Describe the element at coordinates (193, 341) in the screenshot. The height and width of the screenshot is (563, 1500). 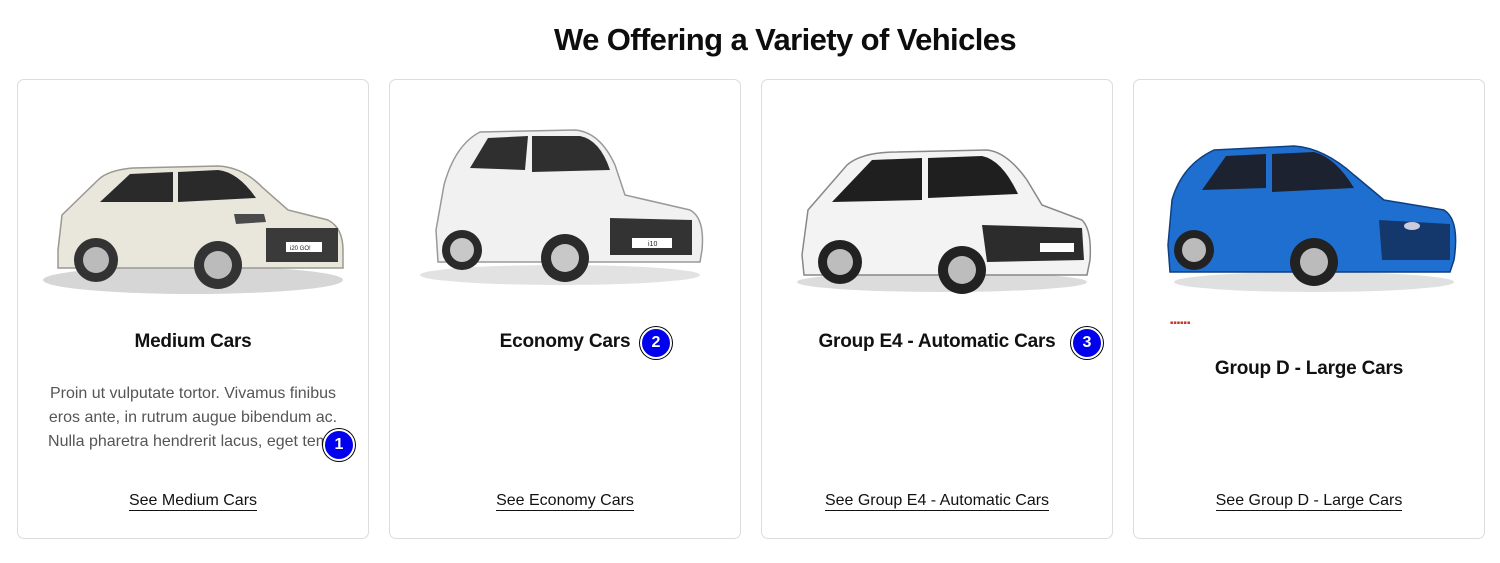
I see `card-title: Medium Cars` at that location.